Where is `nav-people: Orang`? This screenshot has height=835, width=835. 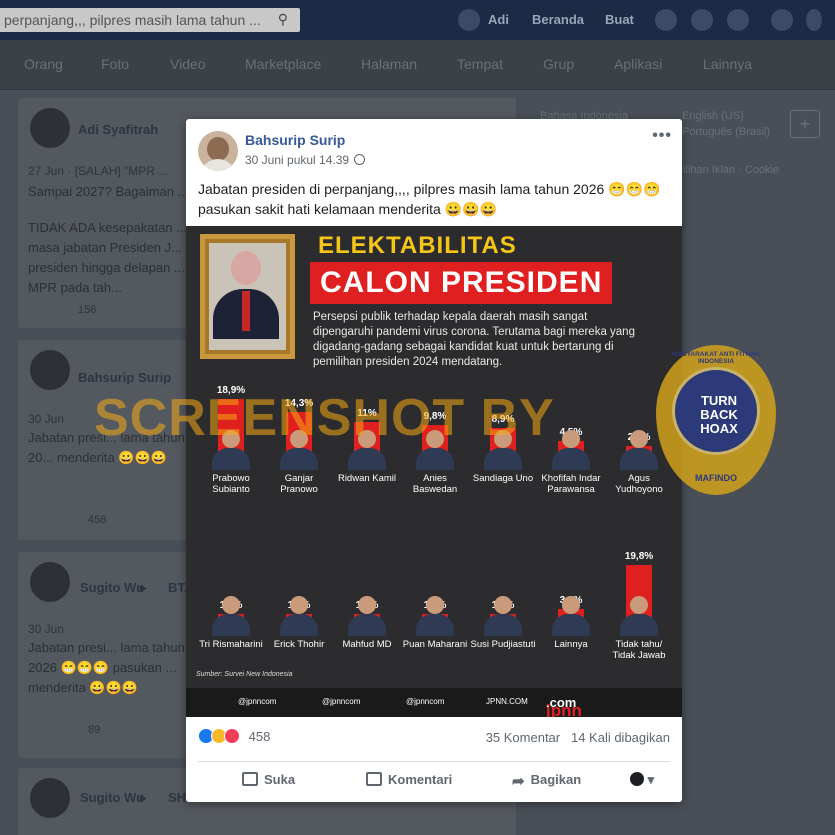 nav-people: Orang is located at coordinates (43, 64).